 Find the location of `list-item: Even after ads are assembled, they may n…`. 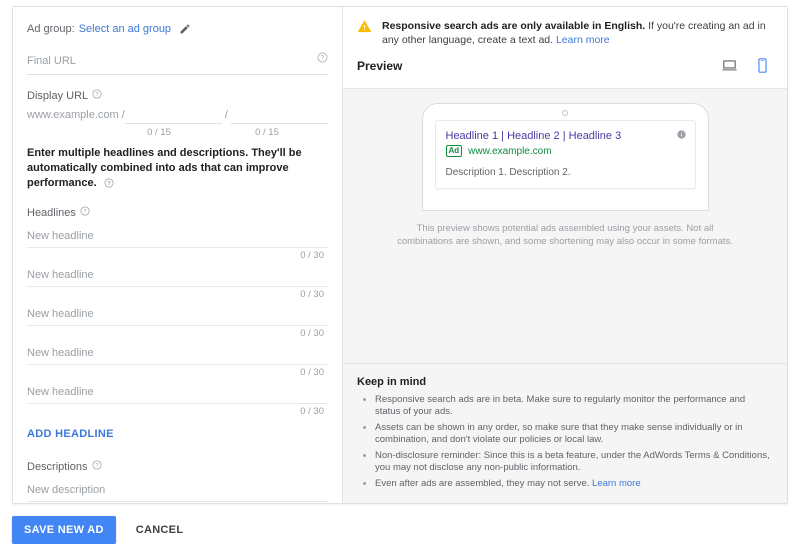

list-item: Even after ads are assembled, they may n… is located at coordinates (573, 484).